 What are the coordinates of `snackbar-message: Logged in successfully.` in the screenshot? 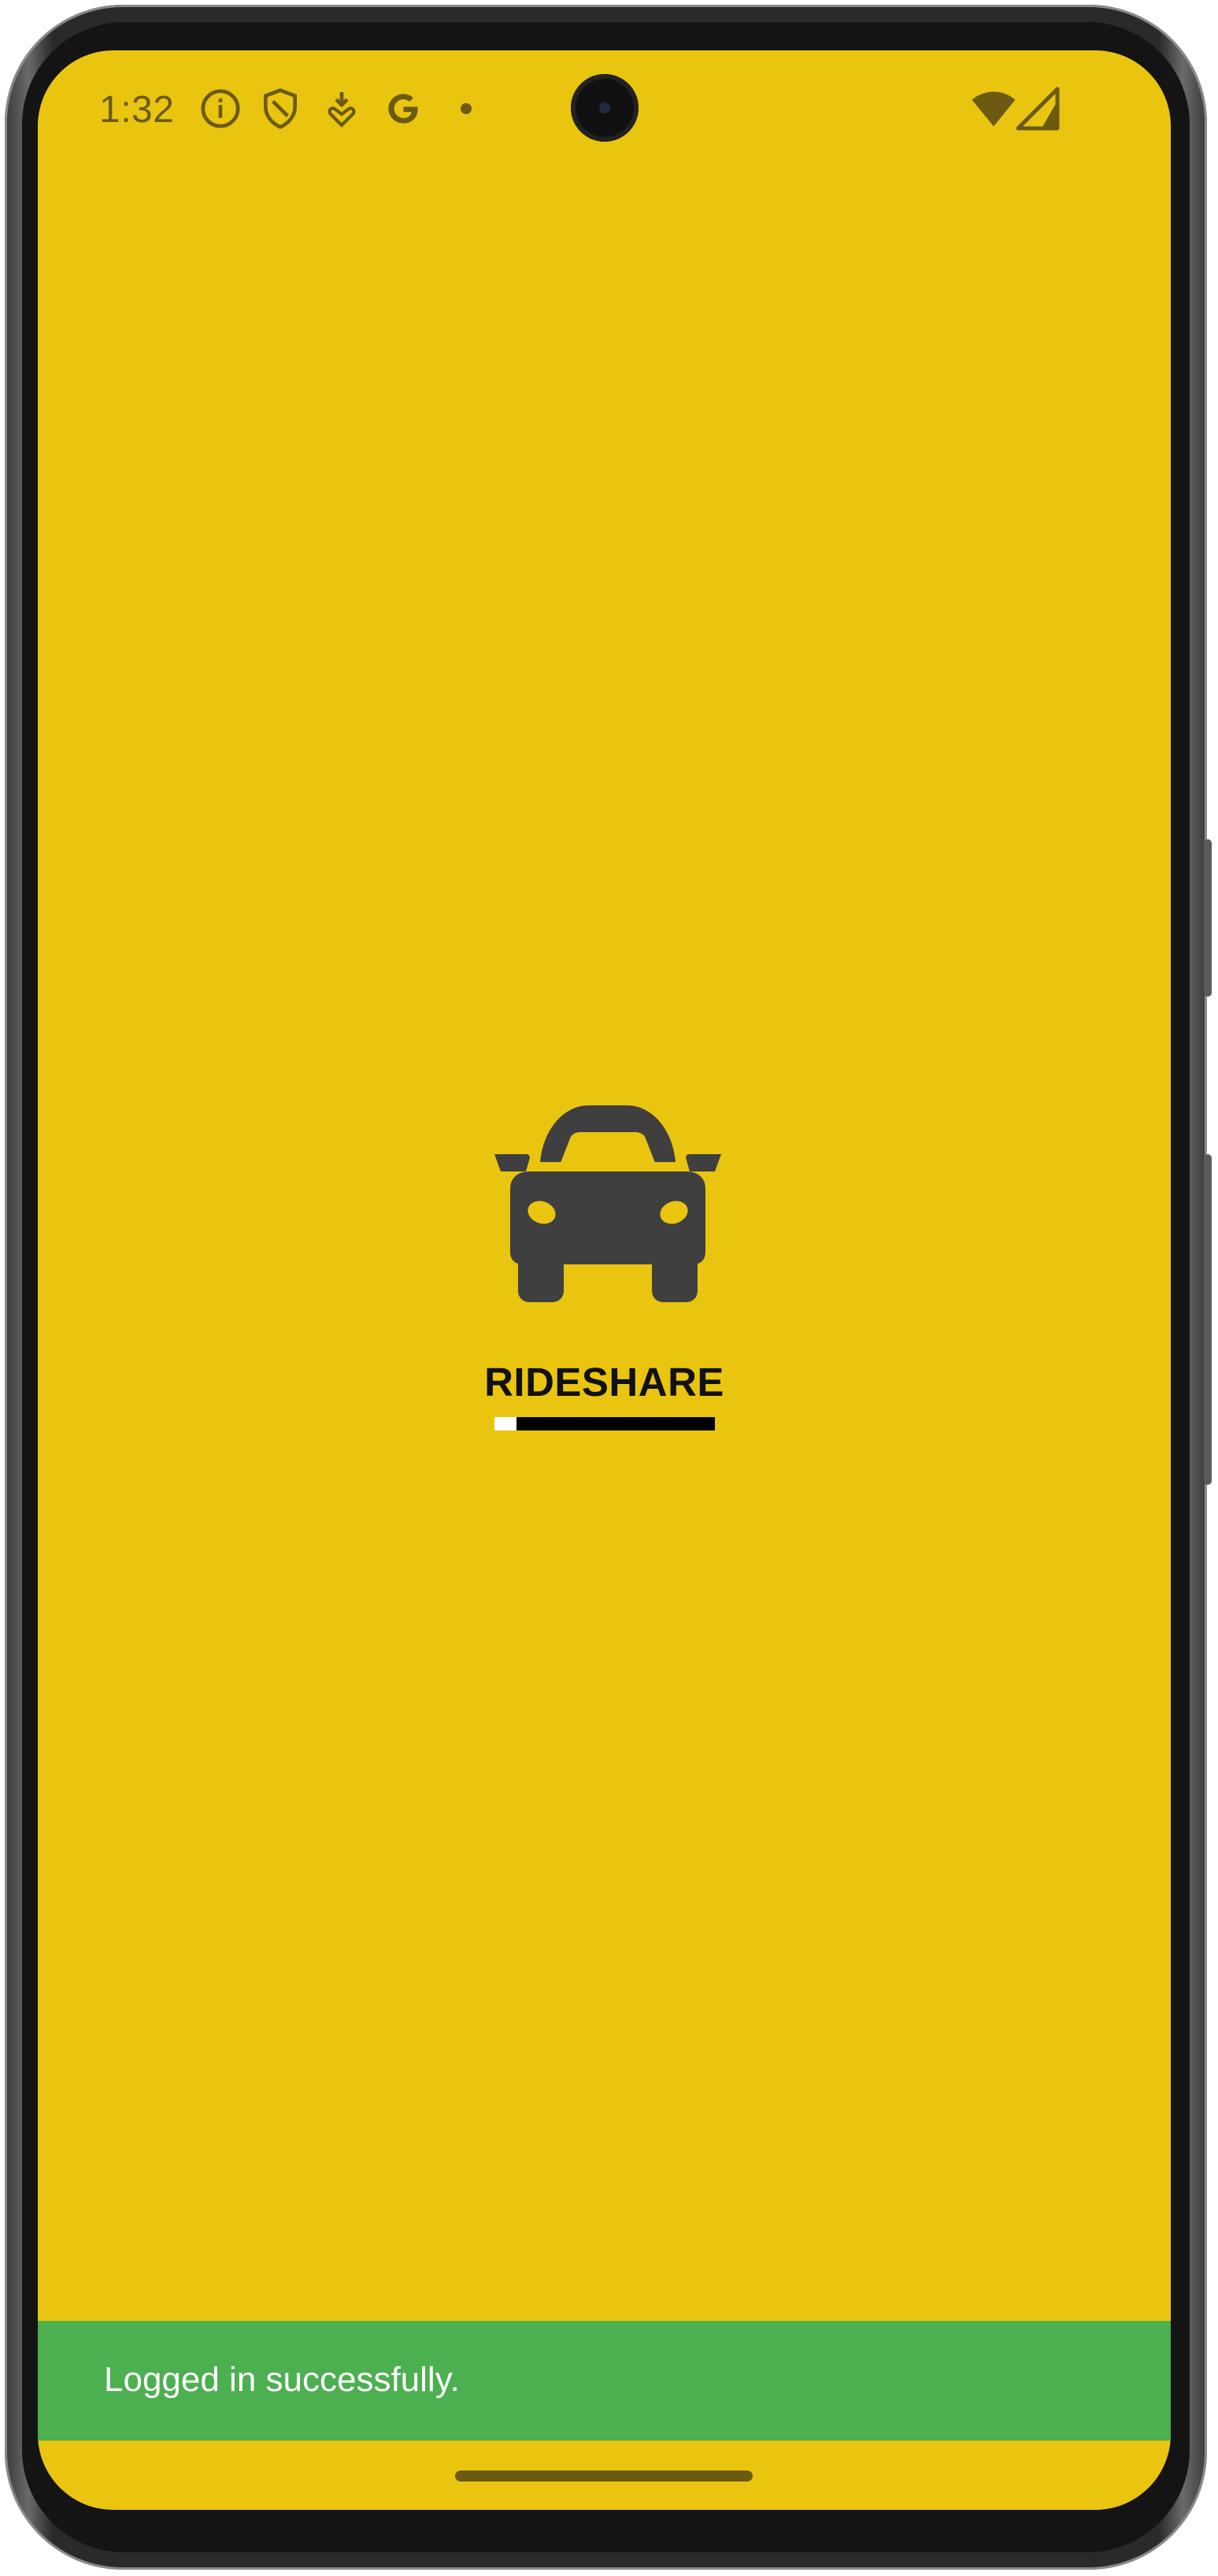 It's located at (282, 2379).